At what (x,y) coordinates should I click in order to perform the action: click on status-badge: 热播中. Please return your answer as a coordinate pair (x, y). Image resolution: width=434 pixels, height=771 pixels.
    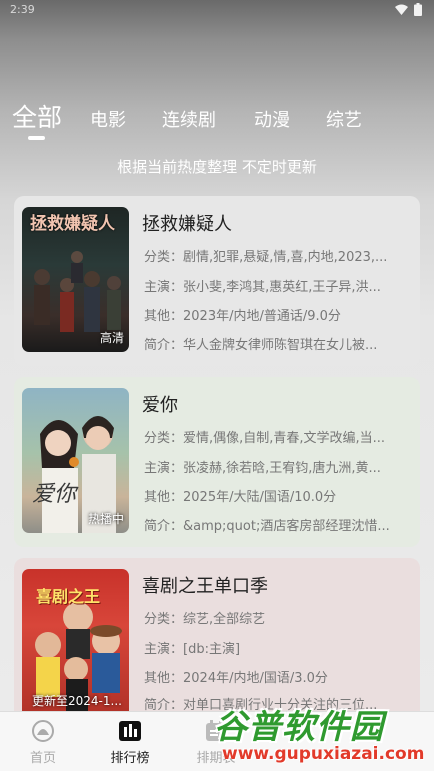
    Looking at the image, I should click on (105, 519).